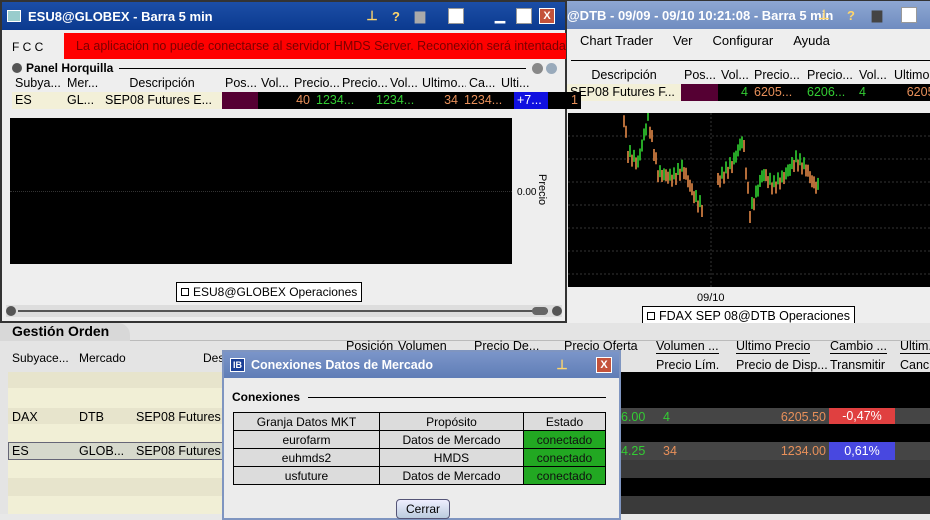 This screenshot has height=520, width=930. Describe the element at coordinates (419, 397) in the screenshot. I see `section-header: Conexiones` at that location.